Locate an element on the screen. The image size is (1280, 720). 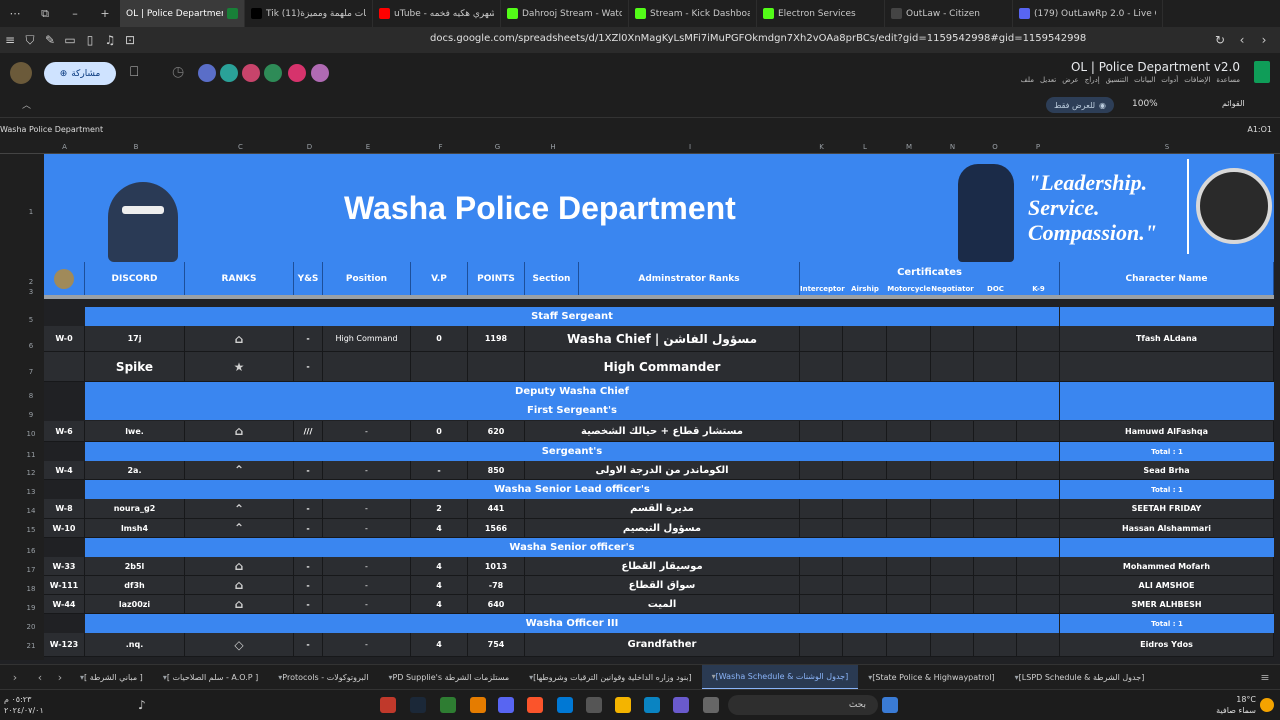
browser-tab: uTube - لعب شهري هكيه فخمه is located at coordinates (437, 13).